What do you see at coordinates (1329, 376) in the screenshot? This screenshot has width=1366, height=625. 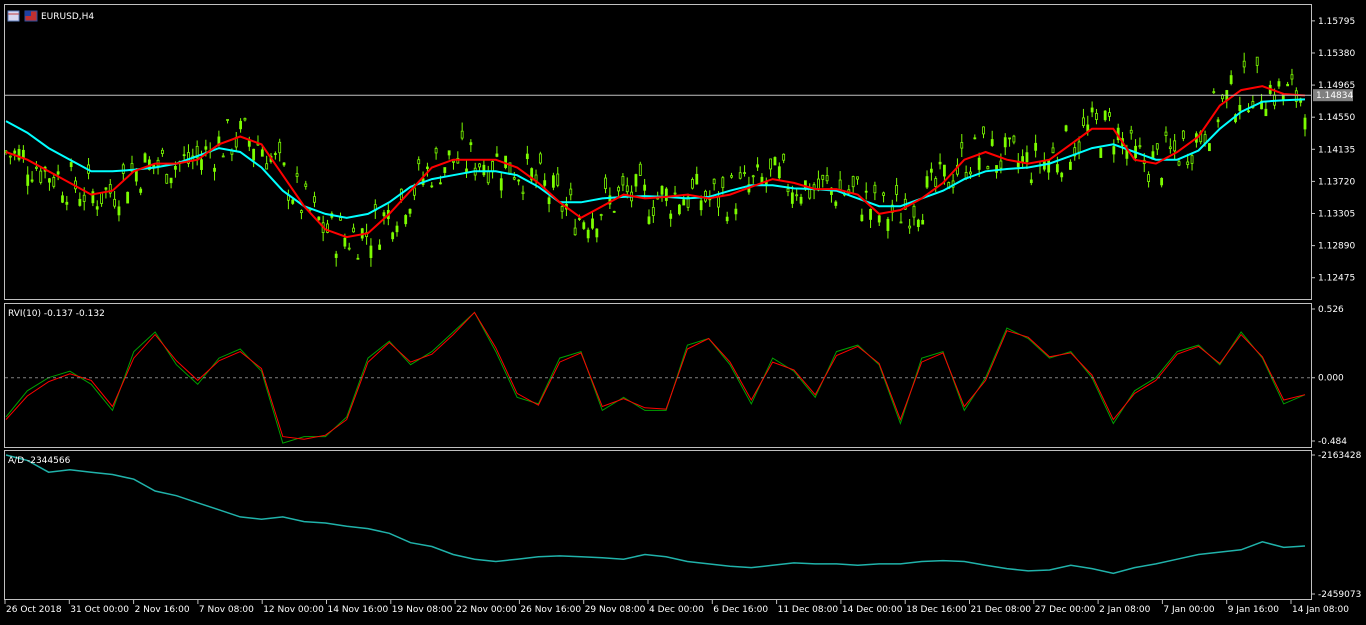 I see `rvi-axis: 0.526 0.000 -0.484` at bounding box center [1329, 376].